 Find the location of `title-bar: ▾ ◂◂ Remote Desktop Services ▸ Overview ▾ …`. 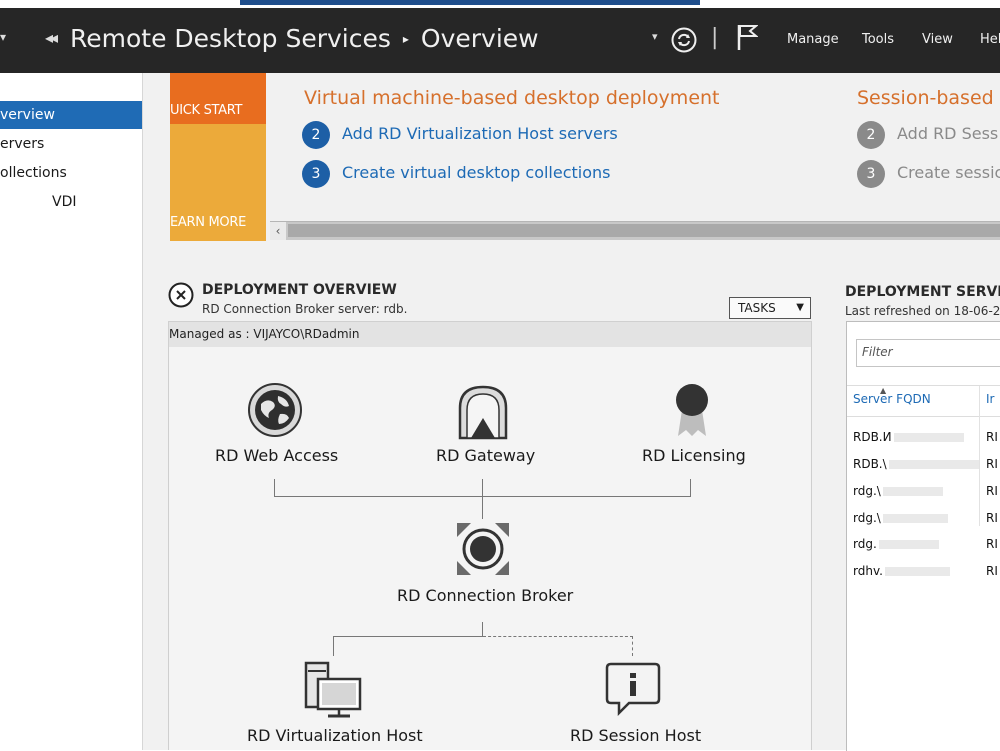

title-bar: ▾ ◂◂ Remote Desktop Services ▸ Overview ▾ … is located at coordinates (500, 40).